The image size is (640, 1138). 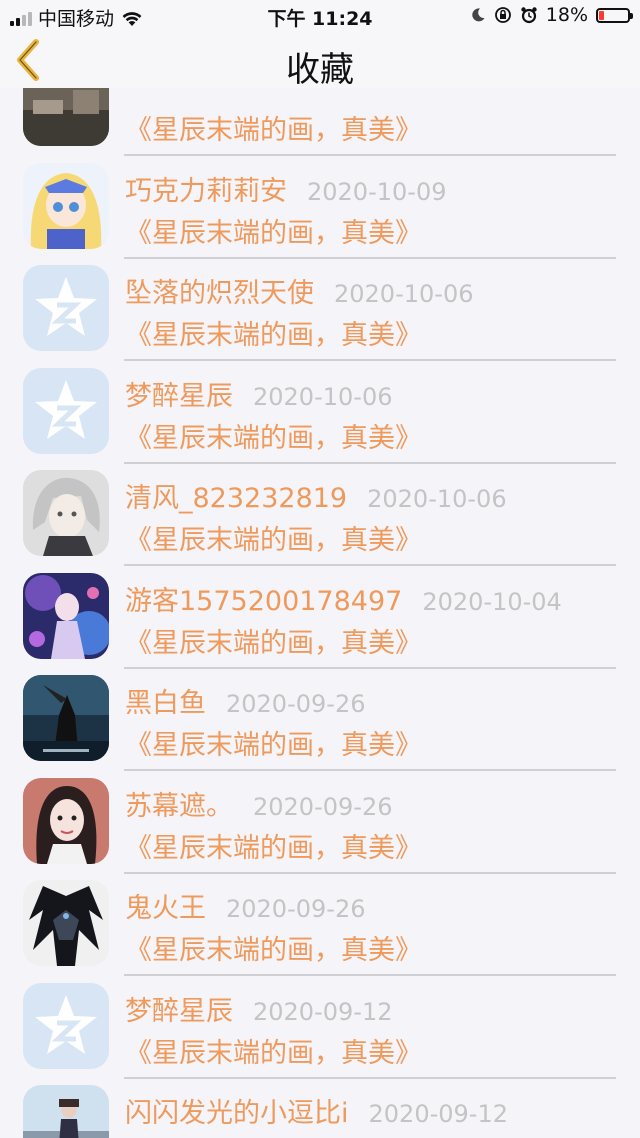 What do you see at coordinates (320, 298) in the screenshot?
I see `list-item: 坠落的炽烈天使 2020-10-06 《星辰末端的画，真美》` at bounding box center [320, 298].